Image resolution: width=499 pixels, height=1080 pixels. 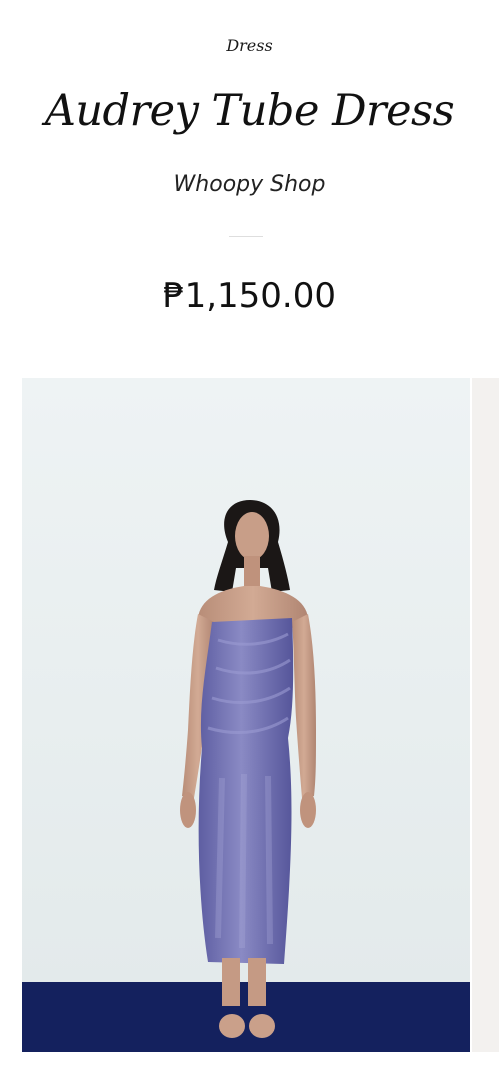 What do you see at coordinates (249, 45) in the screenshot?
I see `product-category: Dress` at bounding box center [249, 45].